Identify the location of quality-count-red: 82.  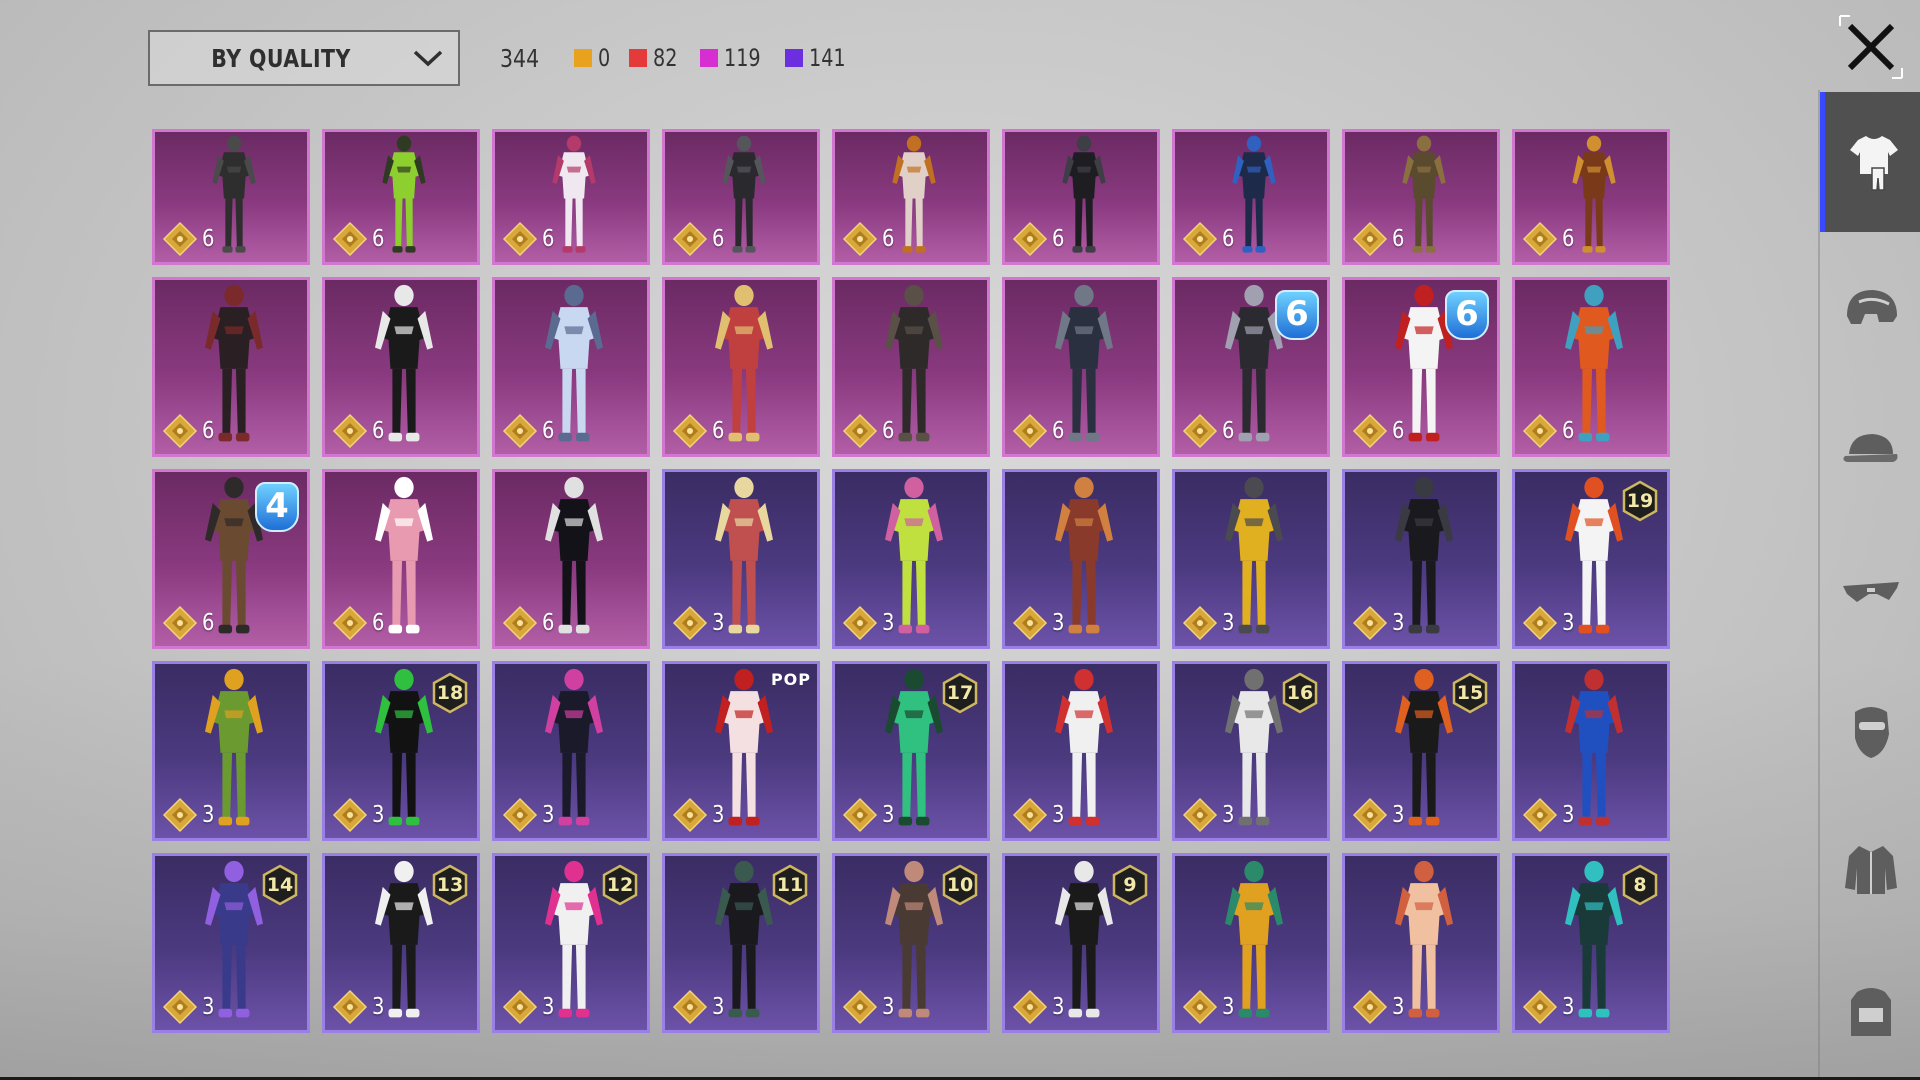
(656, 58).